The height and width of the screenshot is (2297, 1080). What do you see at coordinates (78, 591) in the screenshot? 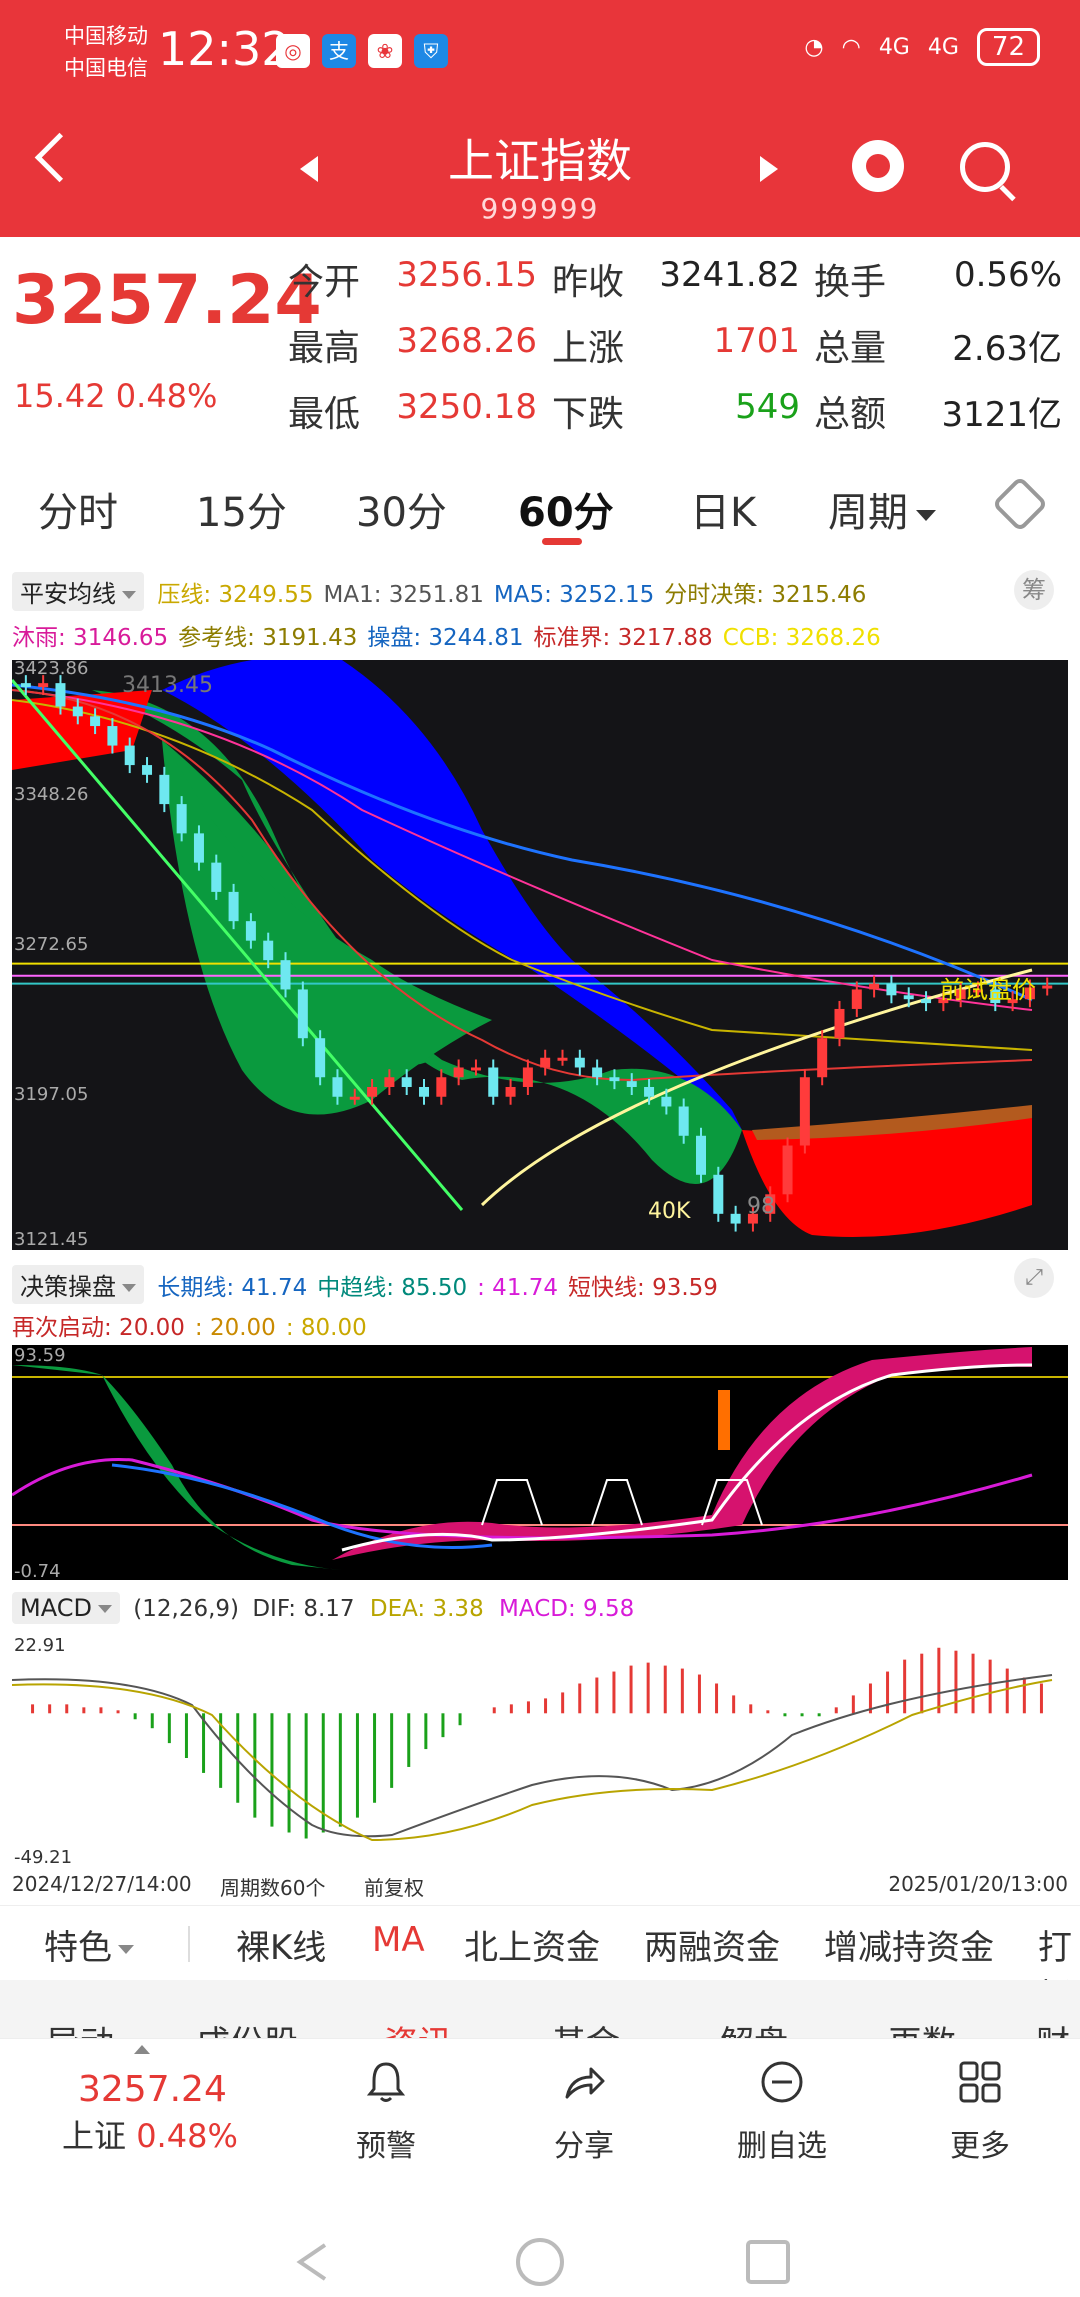
I see `main-indicator-selector: 平安均线` at bounding box center [78, 591].